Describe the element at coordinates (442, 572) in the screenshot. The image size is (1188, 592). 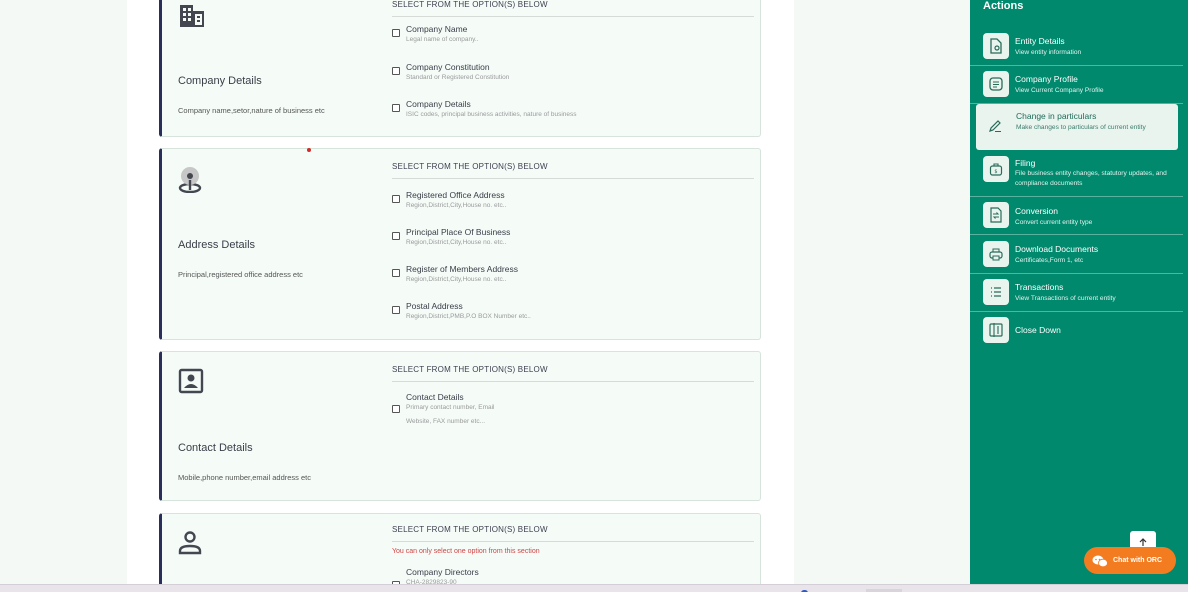
I see `option-label: Company Directors` at that location.